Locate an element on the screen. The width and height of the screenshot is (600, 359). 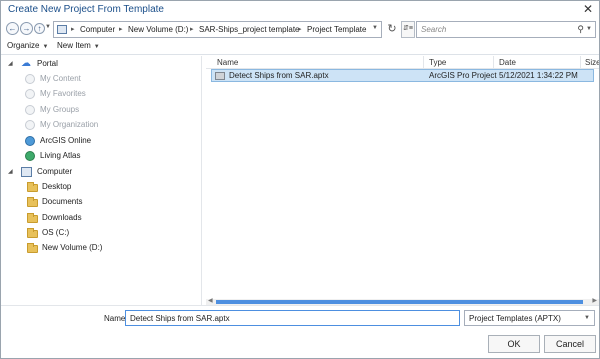
scrollbar-thumb is located at coordinates (399, 302).